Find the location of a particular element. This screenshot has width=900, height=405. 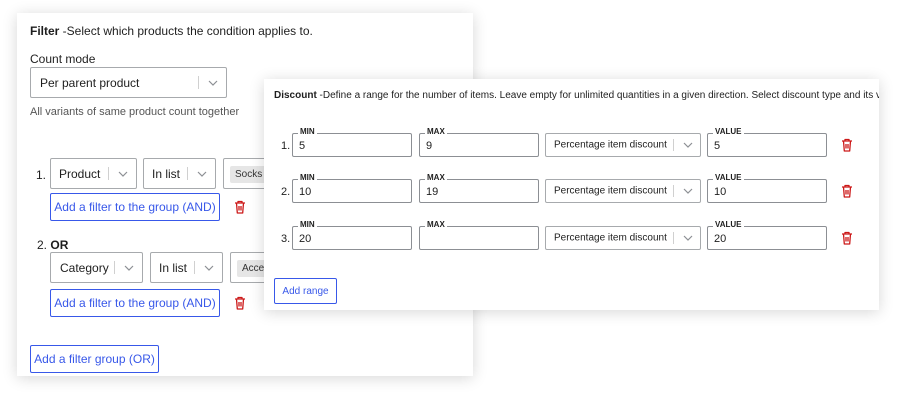

group2-operator-value: In list is located at coordinates (173, 267).